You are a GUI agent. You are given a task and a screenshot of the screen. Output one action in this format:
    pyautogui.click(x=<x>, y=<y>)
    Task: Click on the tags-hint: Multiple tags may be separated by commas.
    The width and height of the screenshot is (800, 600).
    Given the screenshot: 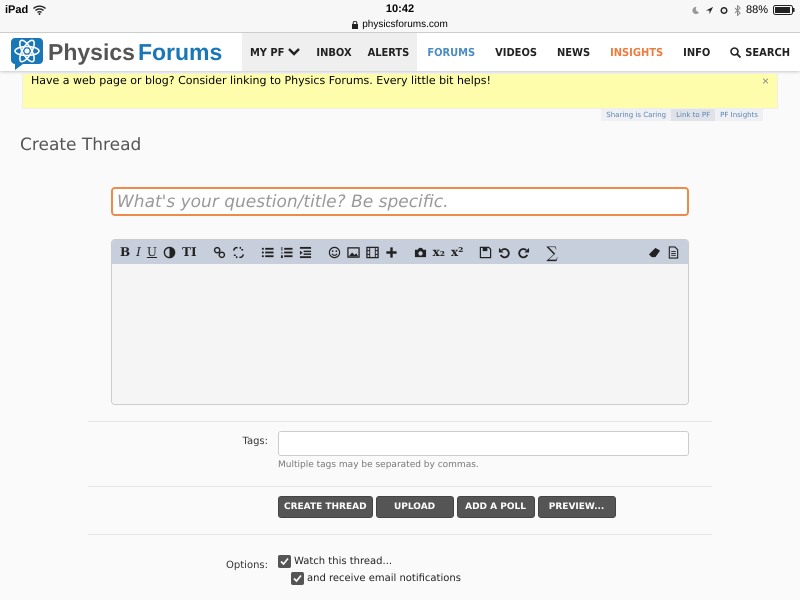 What is the action you would take?
    pyautogui.click(x=379, y=465)
    